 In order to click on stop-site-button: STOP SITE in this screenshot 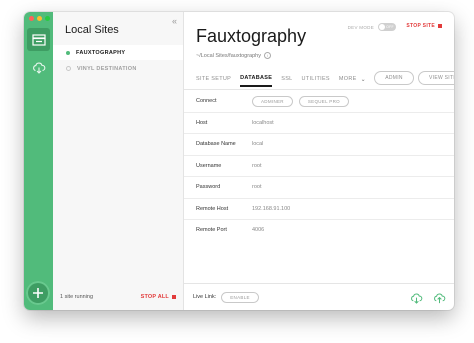, I will do `click(424, 26)`.